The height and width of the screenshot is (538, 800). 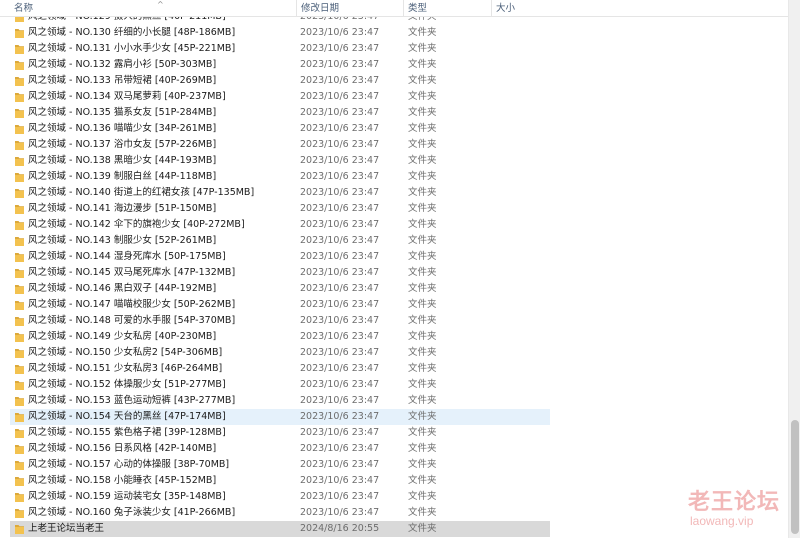 I want to click on file-name: 风之领域 - NO.139 制服白丝 [44P-118MB], so click(x=122, y=176).